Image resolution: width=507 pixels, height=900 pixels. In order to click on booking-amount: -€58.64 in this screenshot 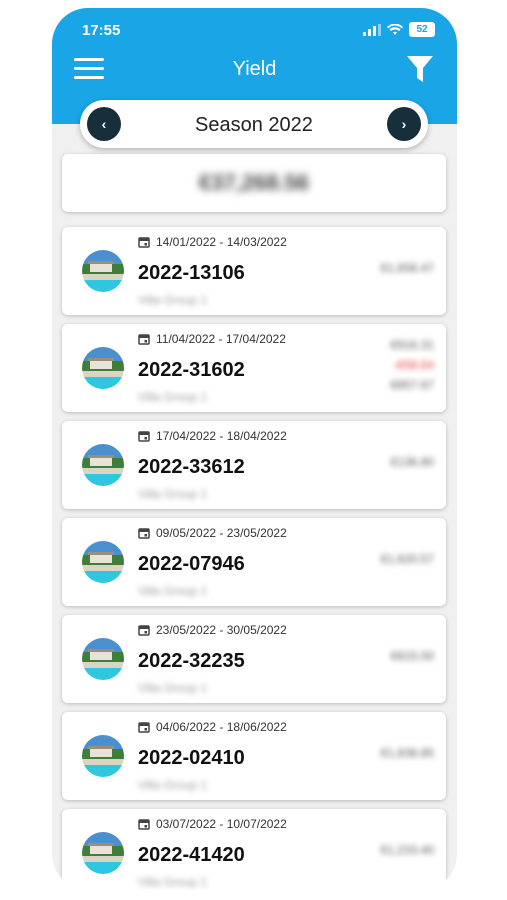, I will do `click(413, 365)`.